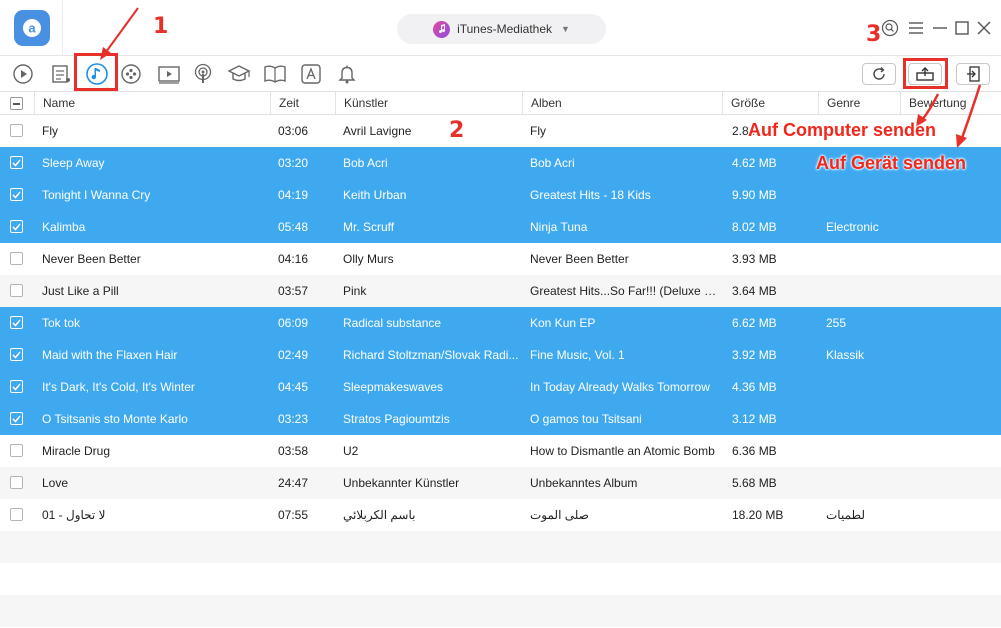 This screenshot has width=1001, height=628. I want to click on song-genre: Klassik, so click(845, 355).